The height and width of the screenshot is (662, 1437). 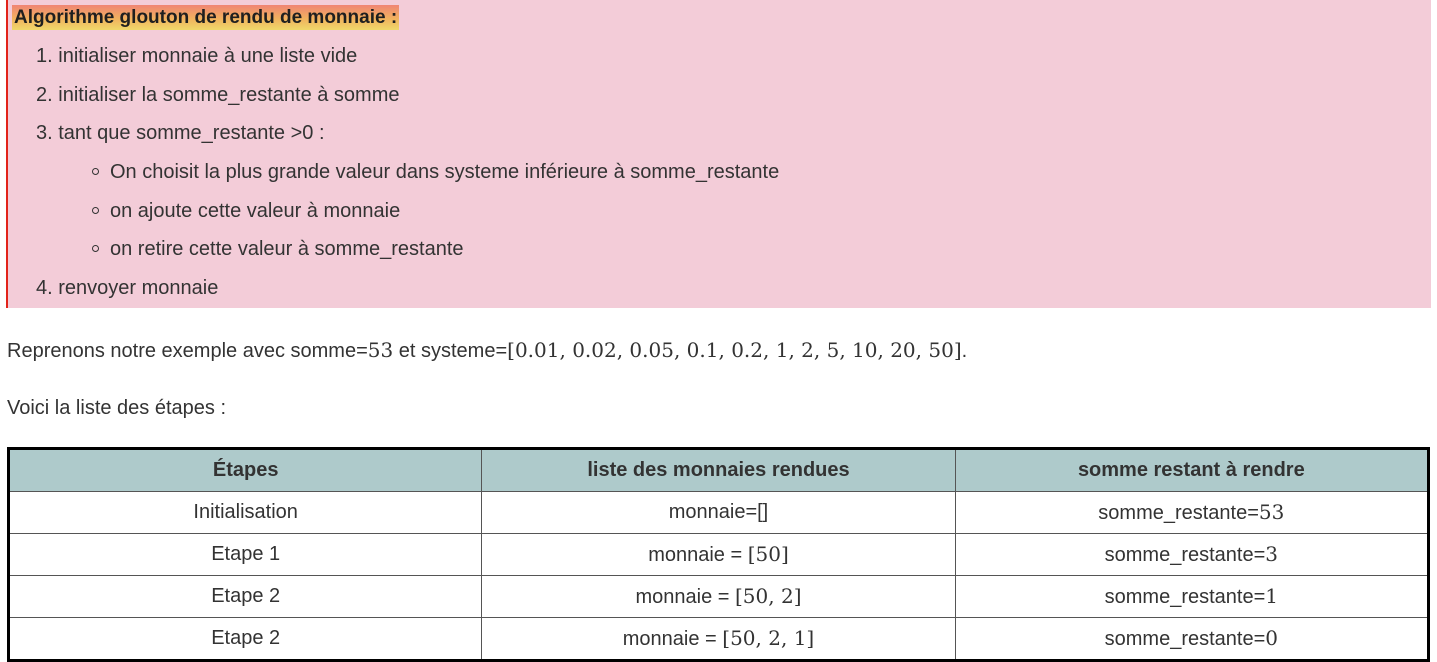 I want to click on step-number: 3., so click(x=44, y=133).